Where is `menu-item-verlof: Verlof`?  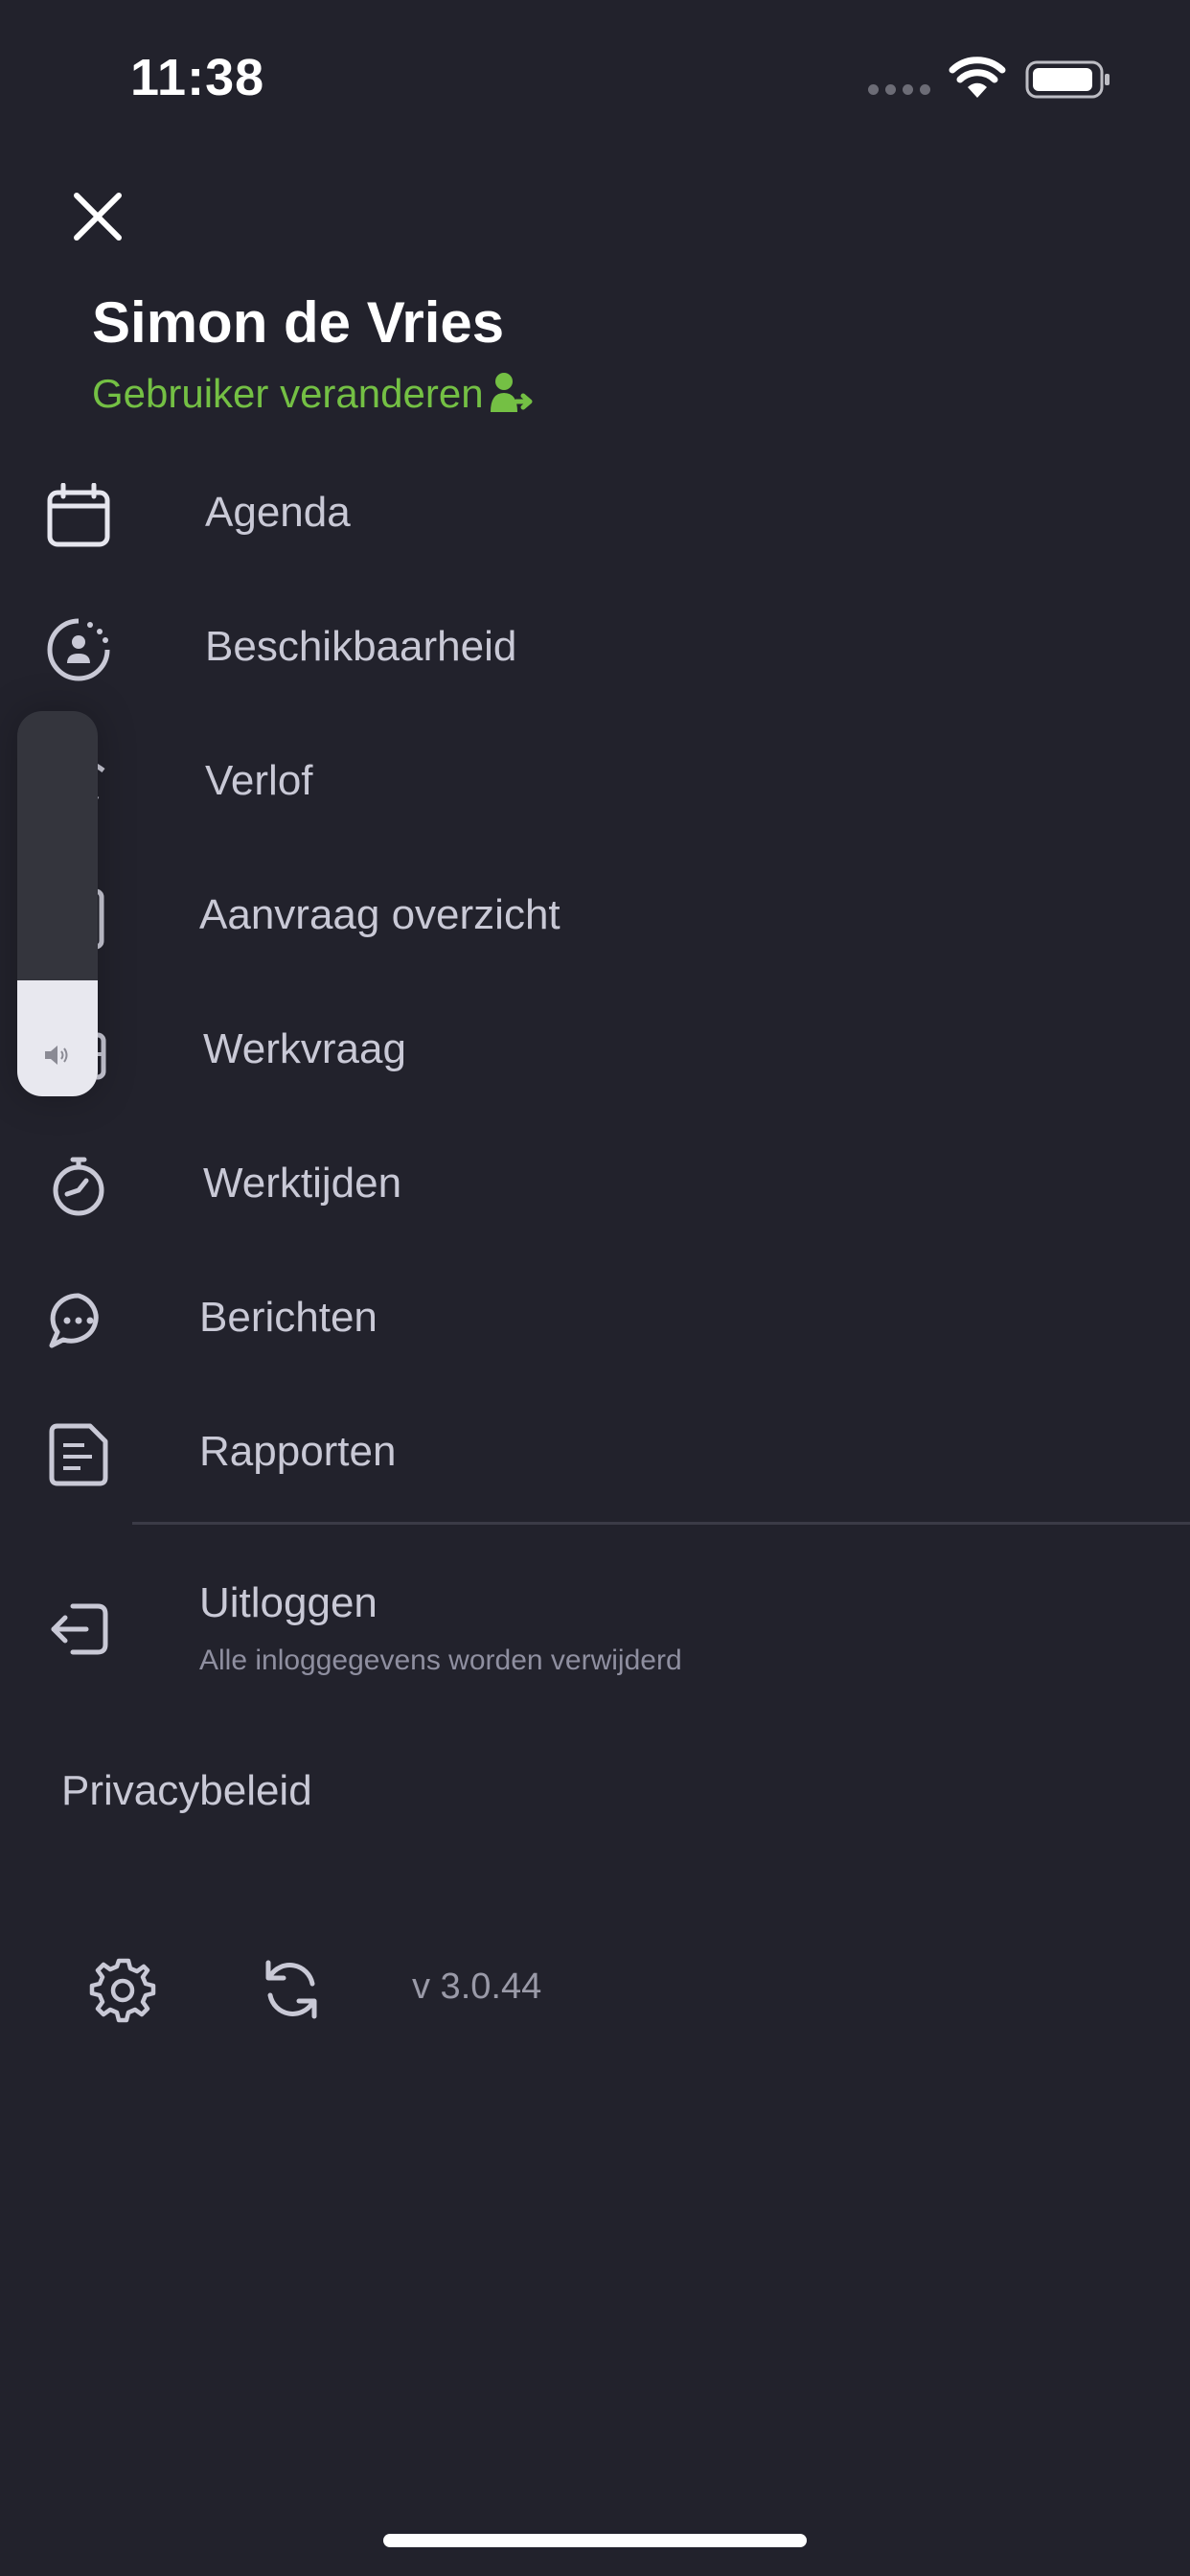 menu-item-verlof: Verlof is located at coordinates (595, 782).